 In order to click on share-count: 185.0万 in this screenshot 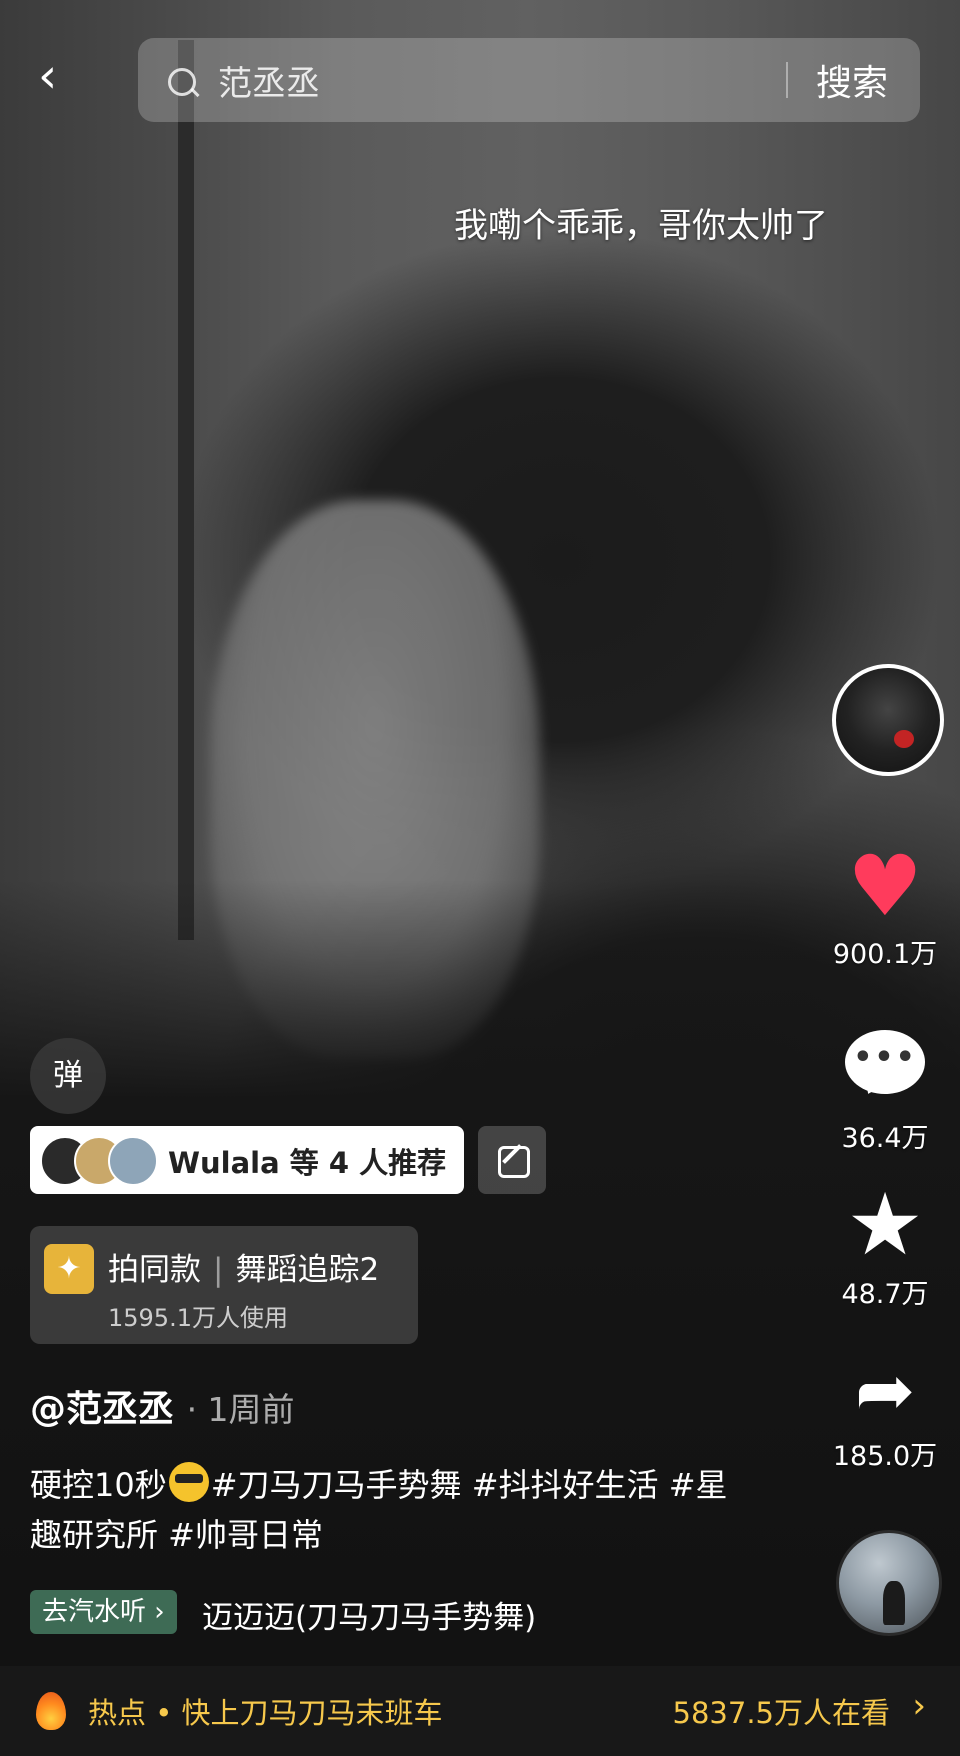, I will do `click(885, 1456)`.